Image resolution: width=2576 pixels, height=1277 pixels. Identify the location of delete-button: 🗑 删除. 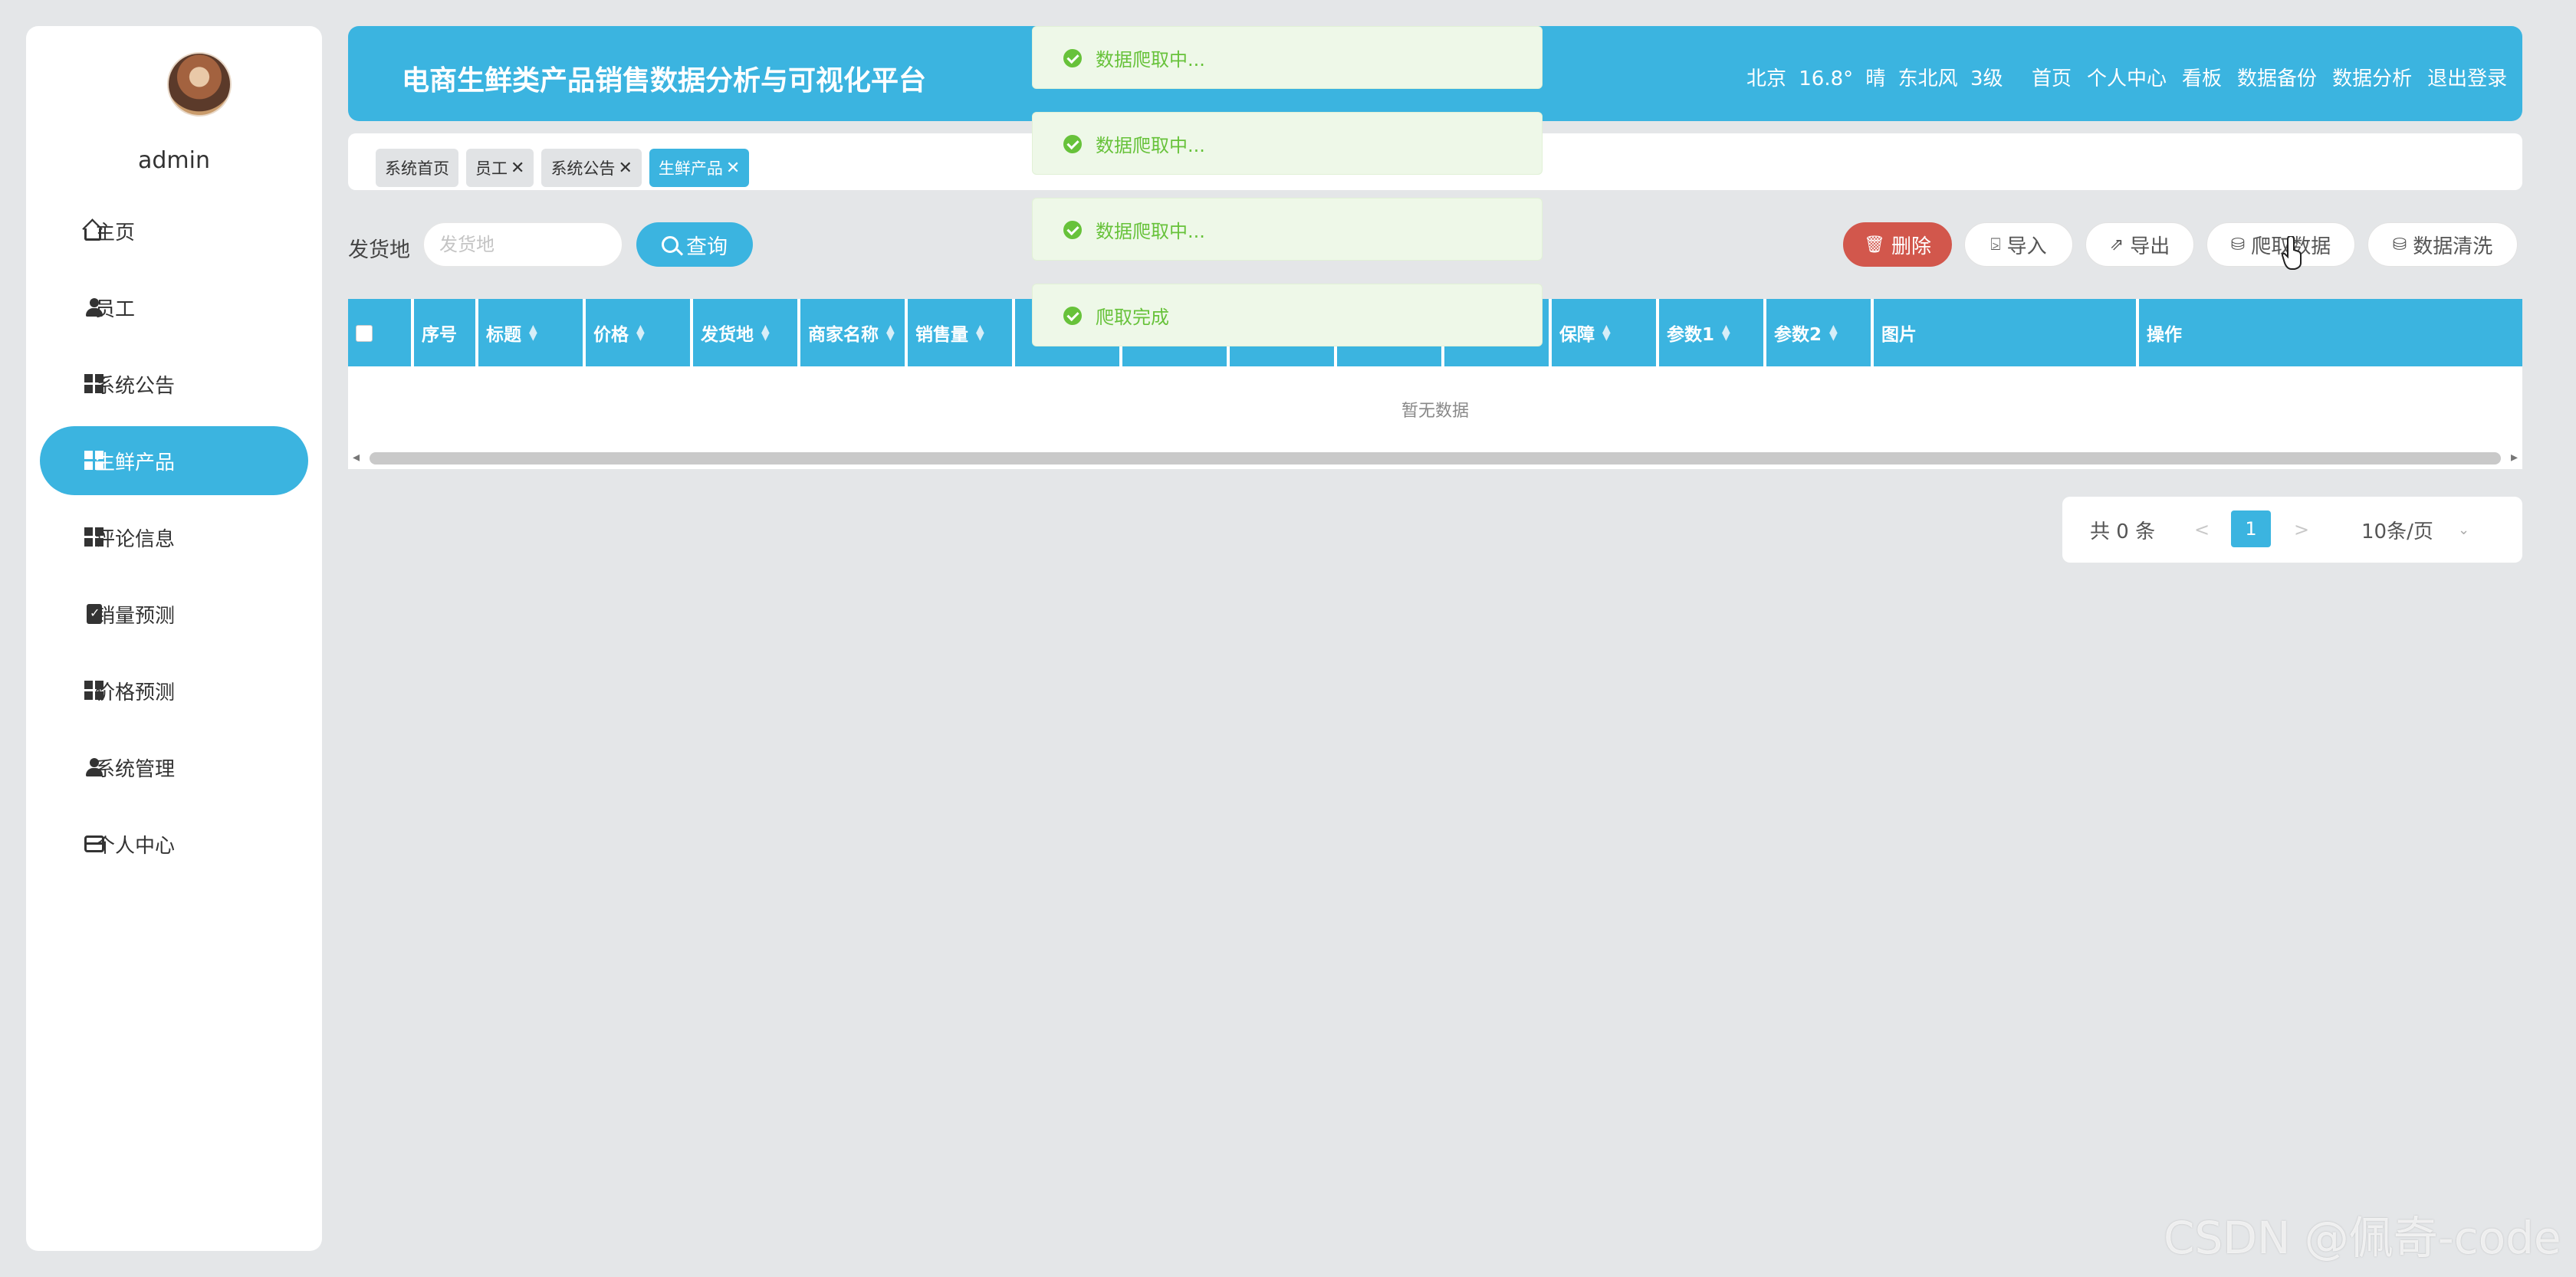
(1898, 244).